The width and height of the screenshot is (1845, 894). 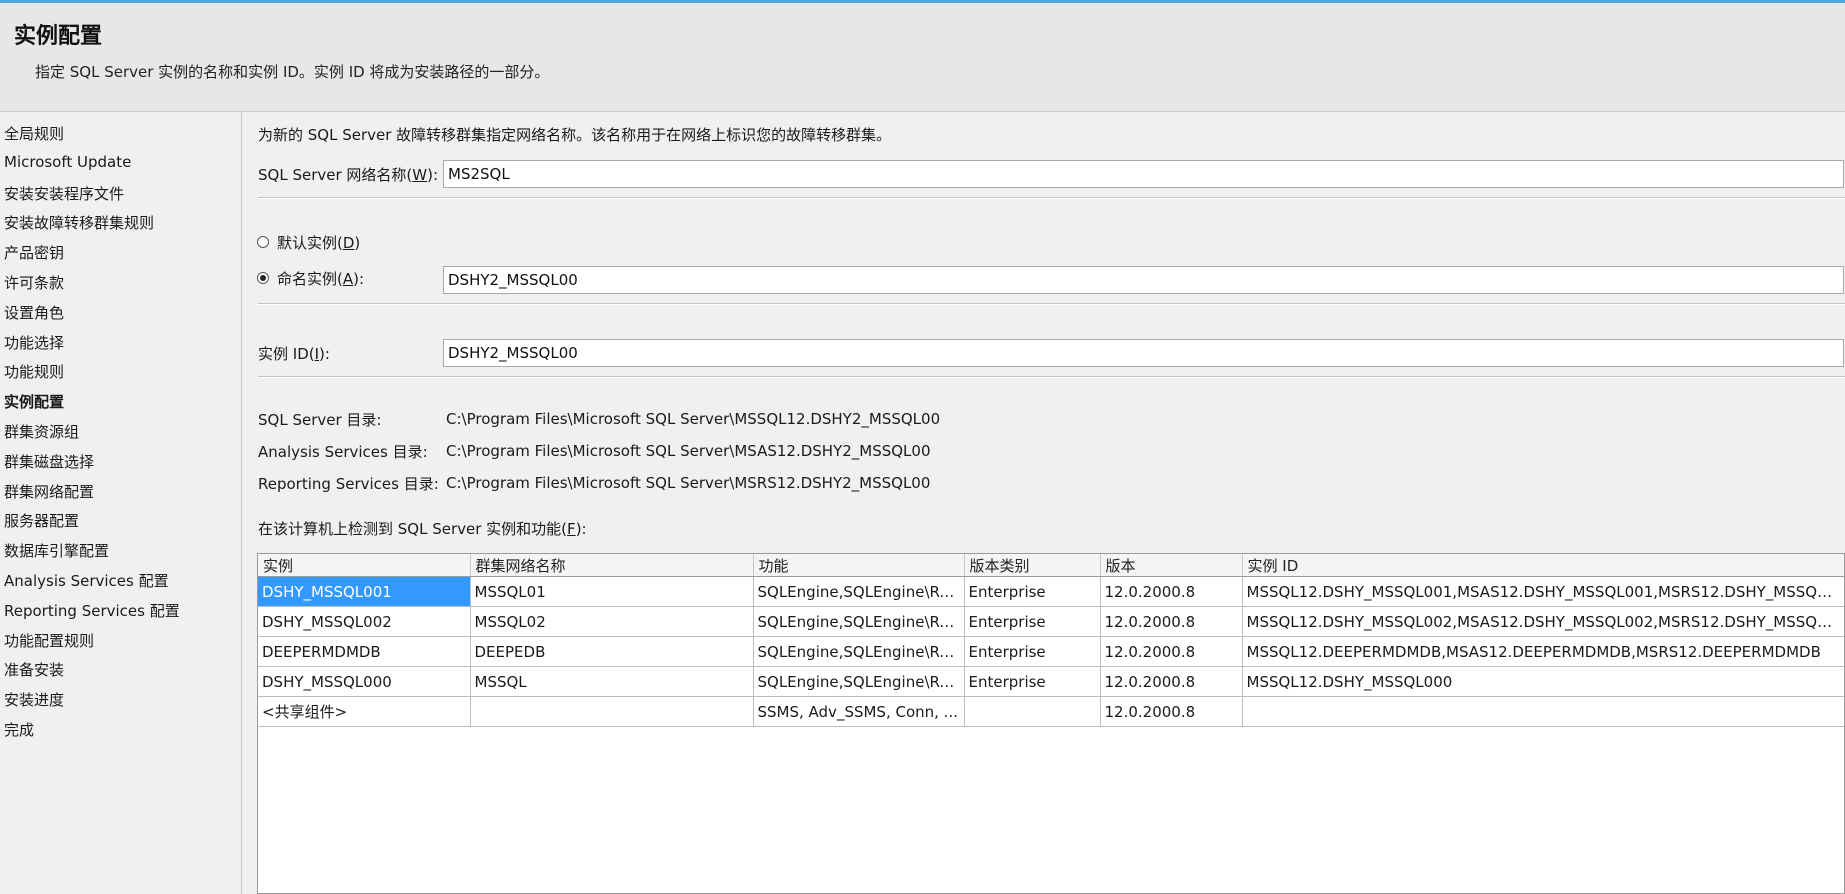 What do you see at coordinates (19, 729) in the screenshot?
I see `sidebar-item: 完成` at bounding box center [19, 729].